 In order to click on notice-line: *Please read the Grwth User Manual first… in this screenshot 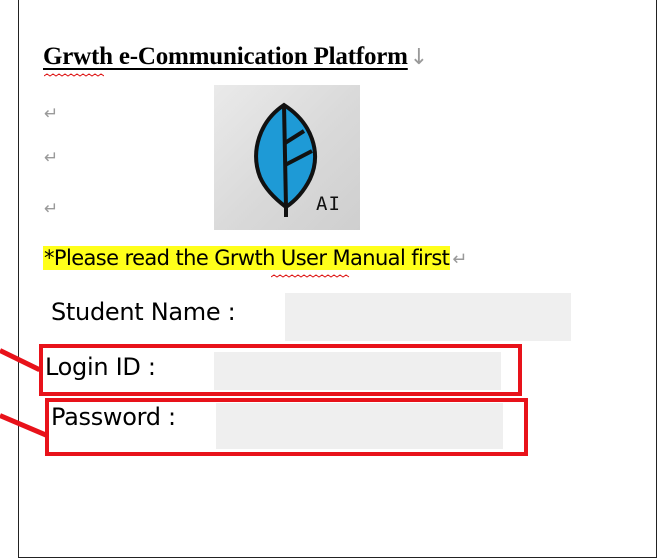, I will do `click(255, 258)`.